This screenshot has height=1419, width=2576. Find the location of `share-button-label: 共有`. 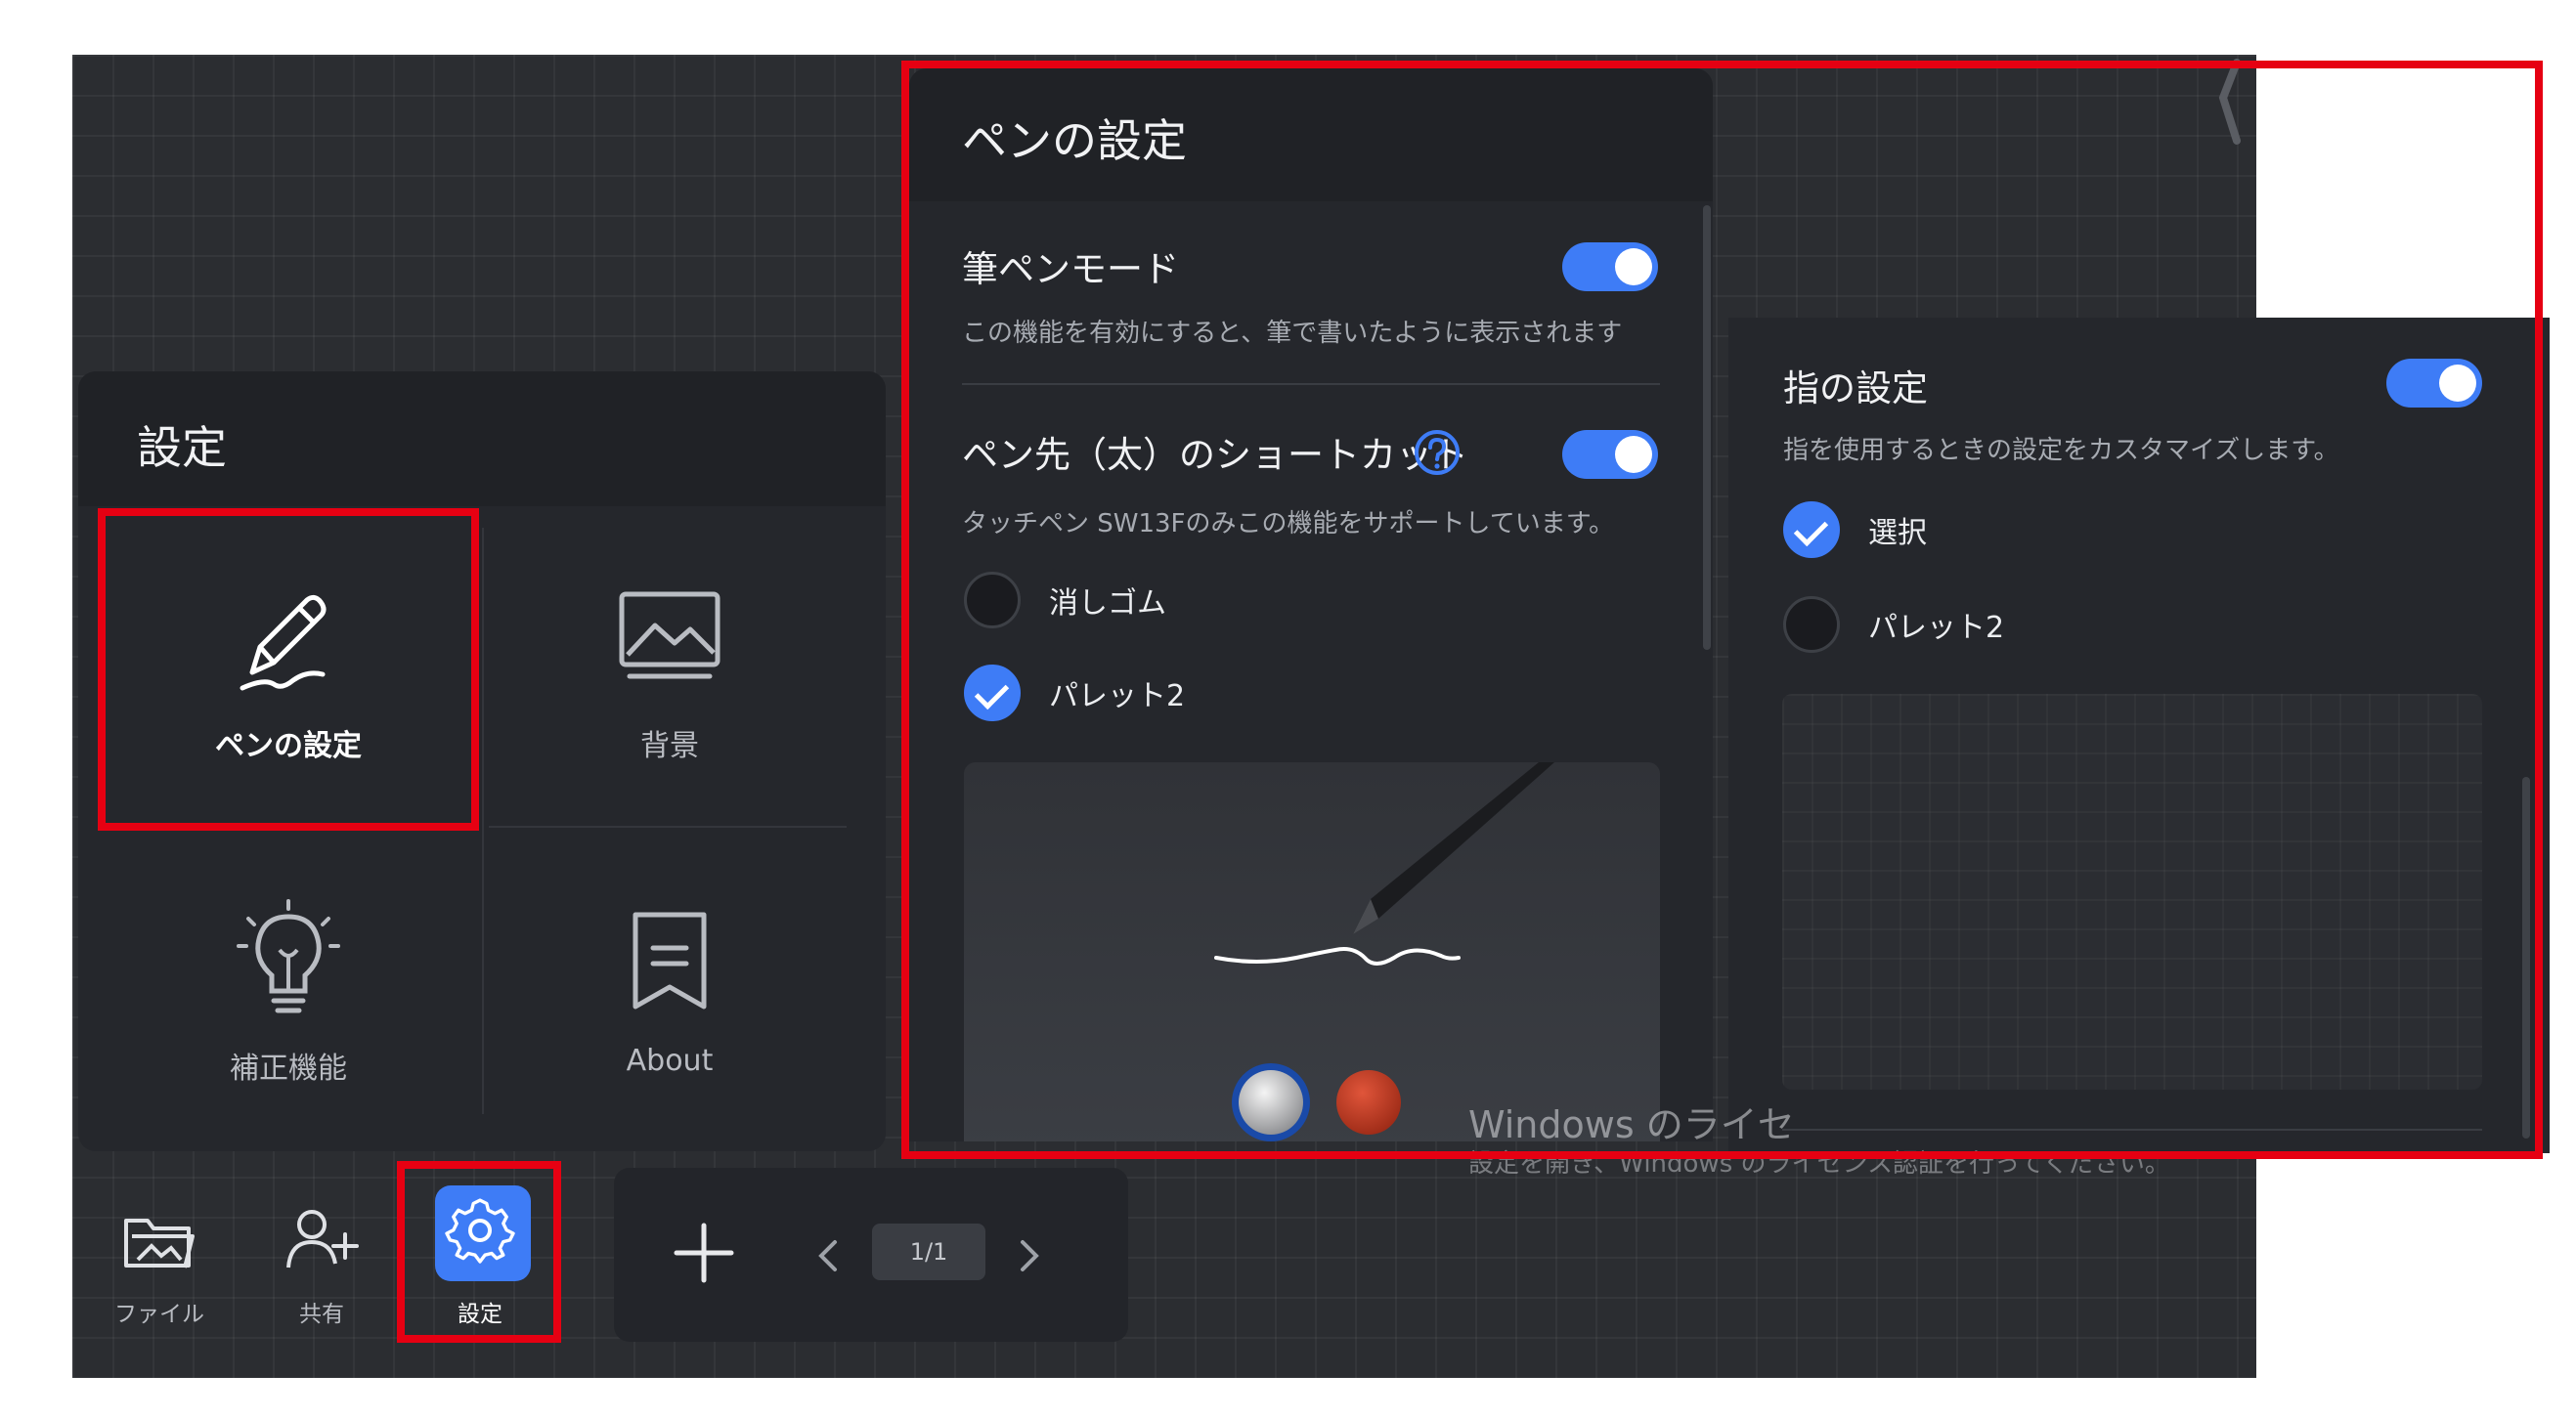

share-button-label: 共有 is located at coordinates (321, 1314).